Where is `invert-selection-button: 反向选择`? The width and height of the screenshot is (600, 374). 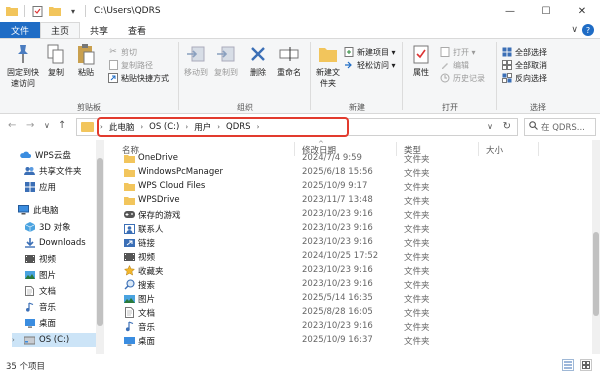 invert-selection-button: 反向选择 is located at coordinates (524, 78).